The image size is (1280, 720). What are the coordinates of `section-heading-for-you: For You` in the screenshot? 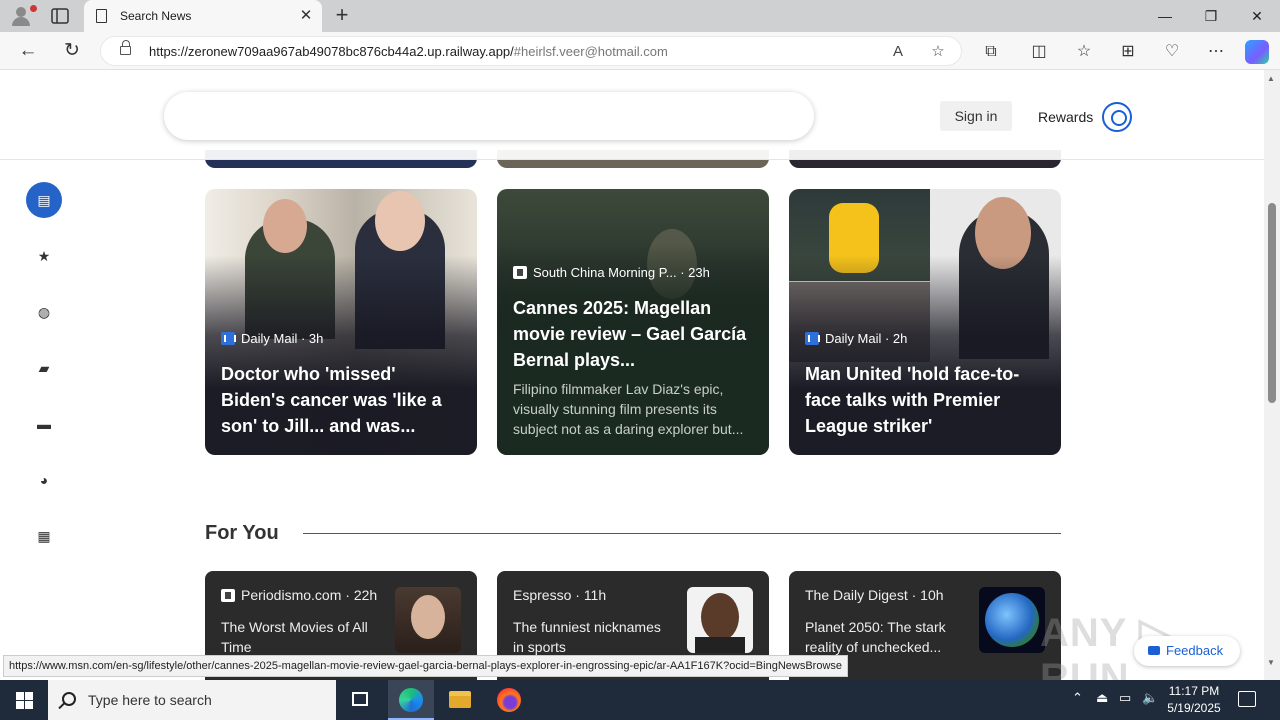 It's located at (242, 533).